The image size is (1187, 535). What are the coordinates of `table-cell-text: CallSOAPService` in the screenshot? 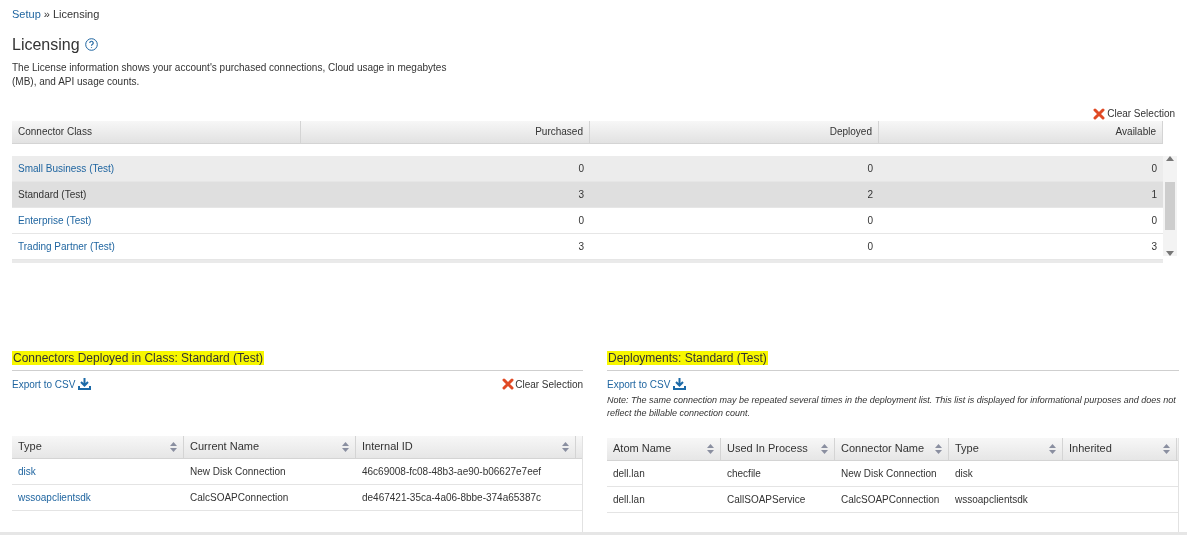 It's located at (766, 499).